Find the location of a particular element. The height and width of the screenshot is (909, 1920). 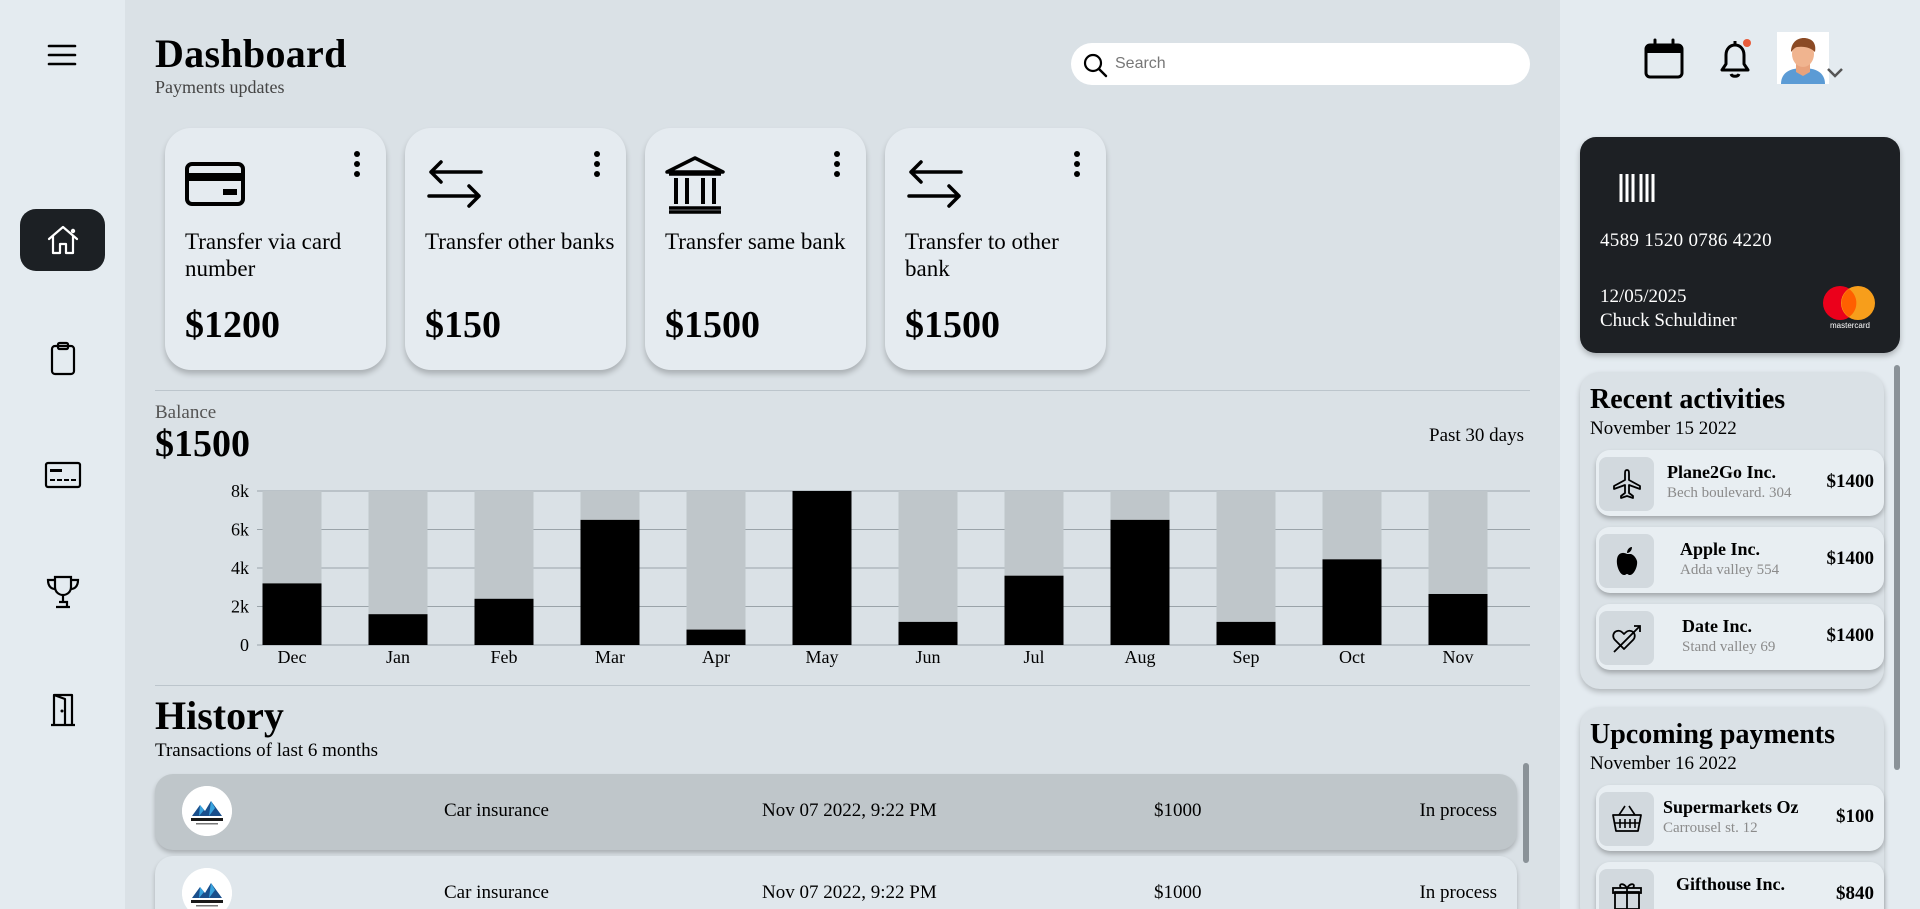

payment-name: Supermarkets Oz is located at coordinates (1731, 807).